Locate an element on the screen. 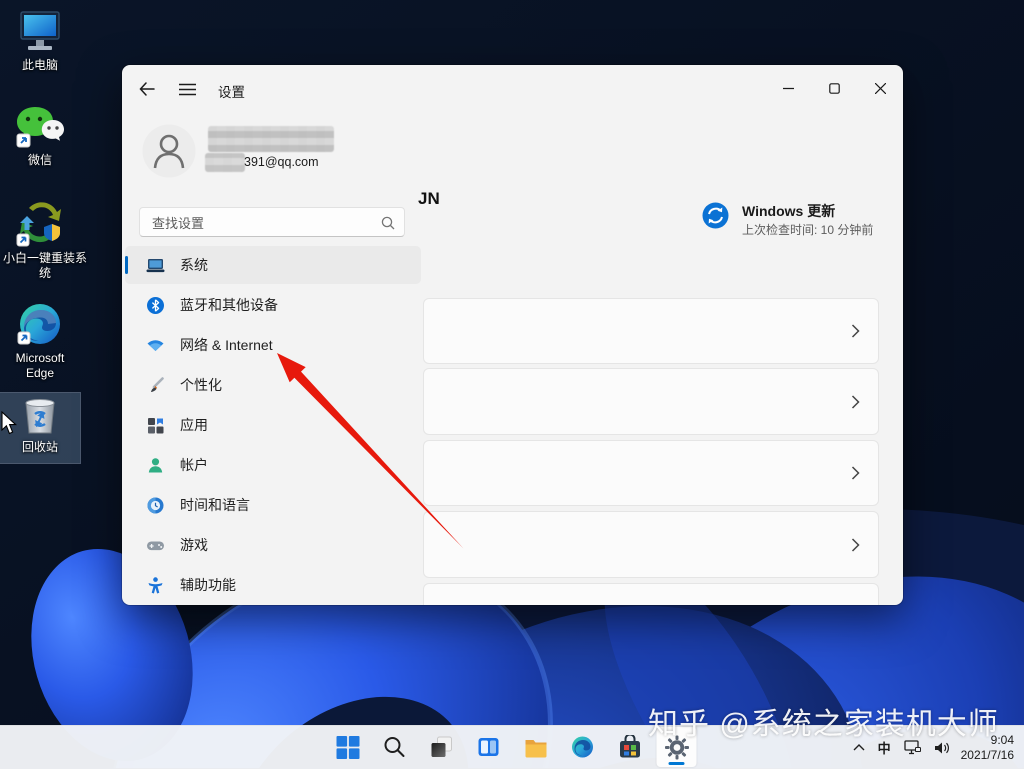 The width and height of the screenshot is (1024, 769). nav-item-gaming: 游戏 is located at coordinates (273, 545).